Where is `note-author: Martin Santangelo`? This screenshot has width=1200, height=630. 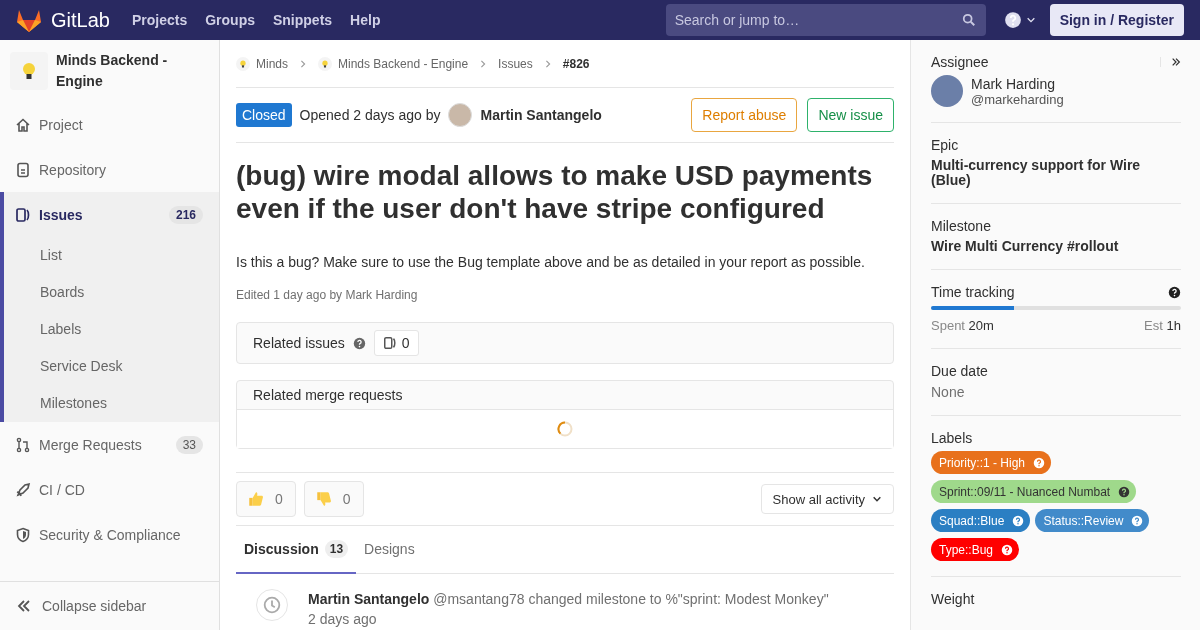
note-author: Martin Santangelo is located at coordinates (369, 599).